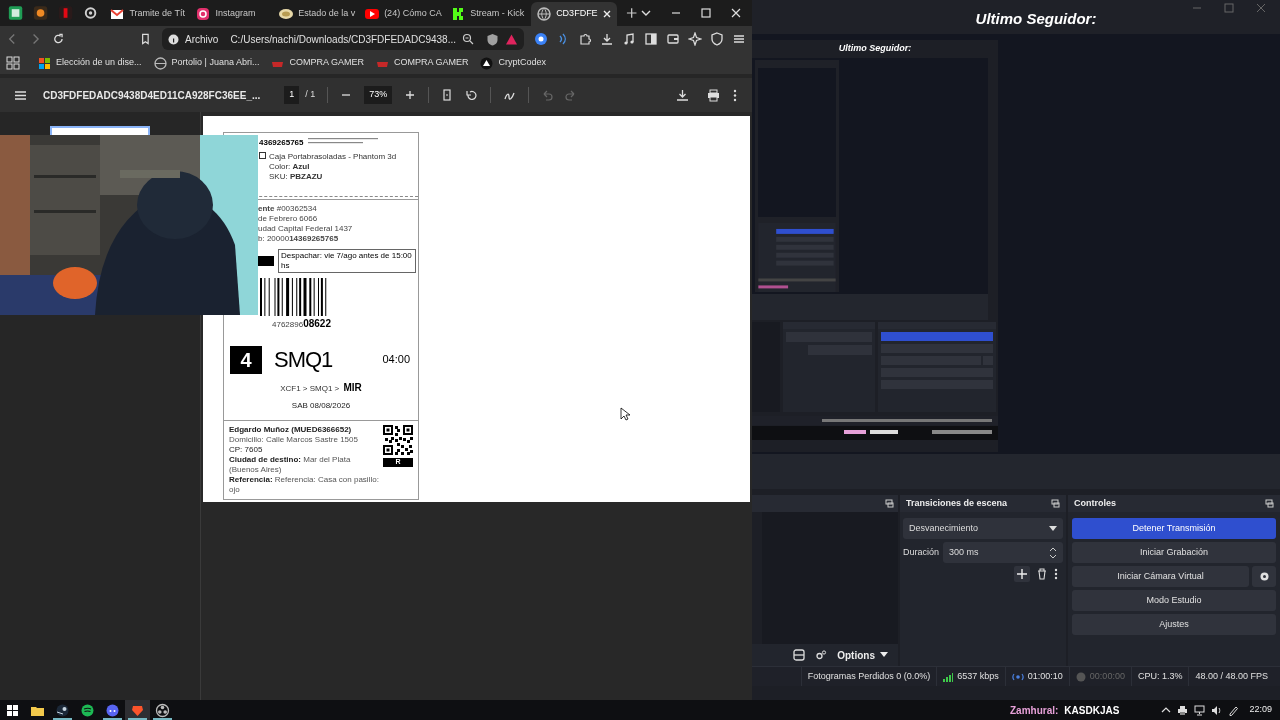  I want to click on bookmark-icon, so click(145, 39).